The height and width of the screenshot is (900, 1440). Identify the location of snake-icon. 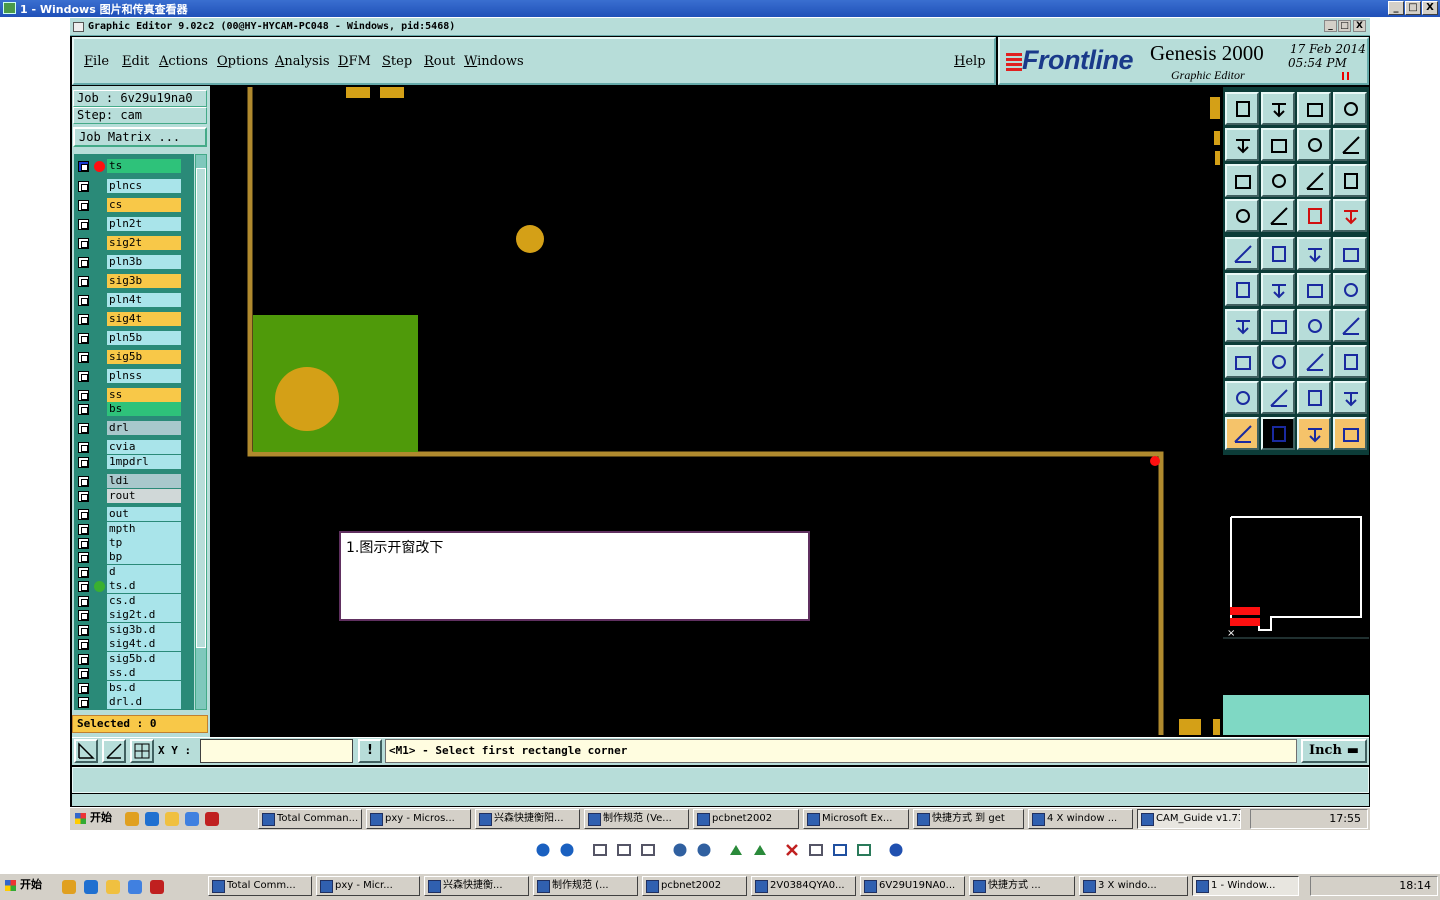
(1350, 144).